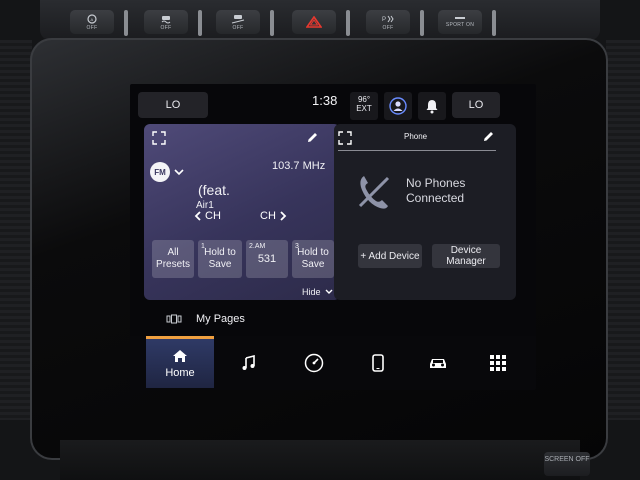 The width and height of the screenshot is (640, 480). Describe the element at coordinates (214, 190) in the screenshot. I see `song-title: (feat.` at that location.